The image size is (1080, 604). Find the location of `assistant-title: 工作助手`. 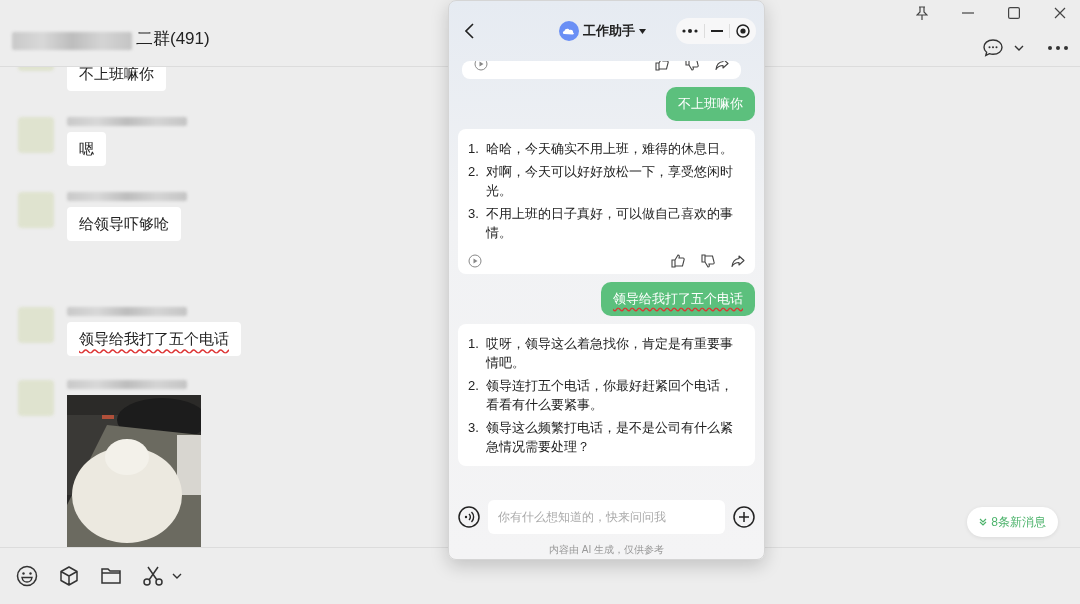

assistant-title: 工作助手 is located at coordinates (609, 31).